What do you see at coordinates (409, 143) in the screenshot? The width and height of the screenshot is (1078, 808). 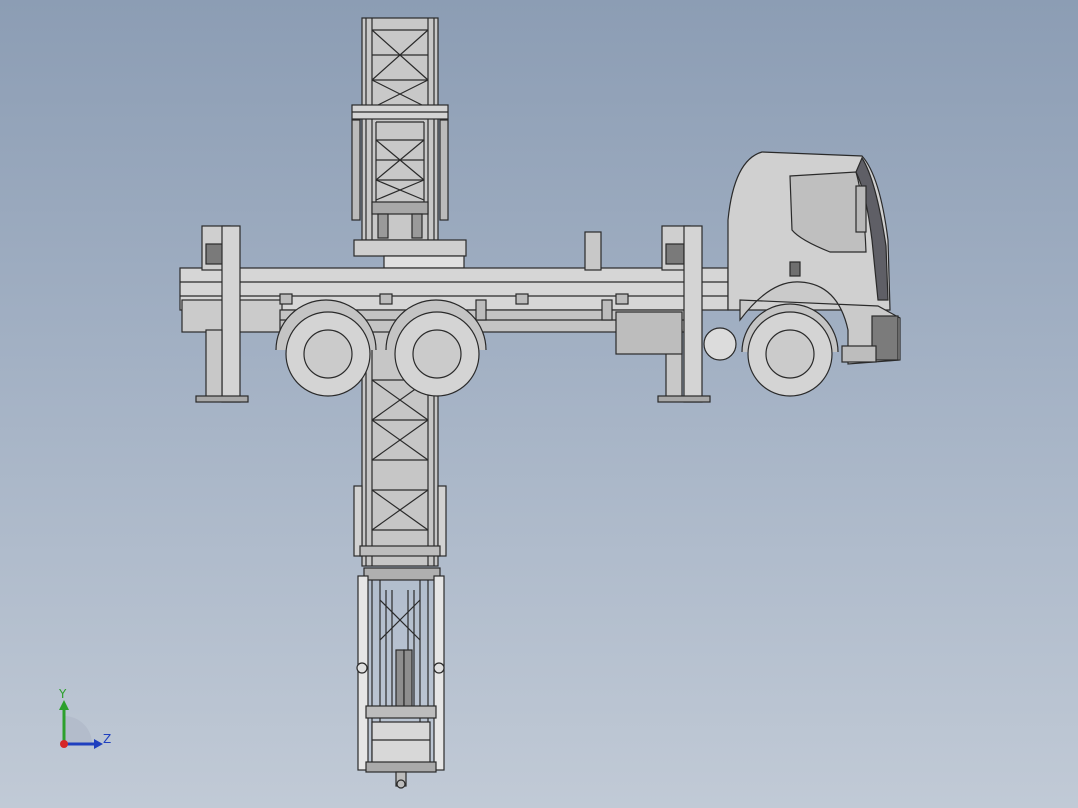 I see `upper-mast` at bounding box center [409, 143].